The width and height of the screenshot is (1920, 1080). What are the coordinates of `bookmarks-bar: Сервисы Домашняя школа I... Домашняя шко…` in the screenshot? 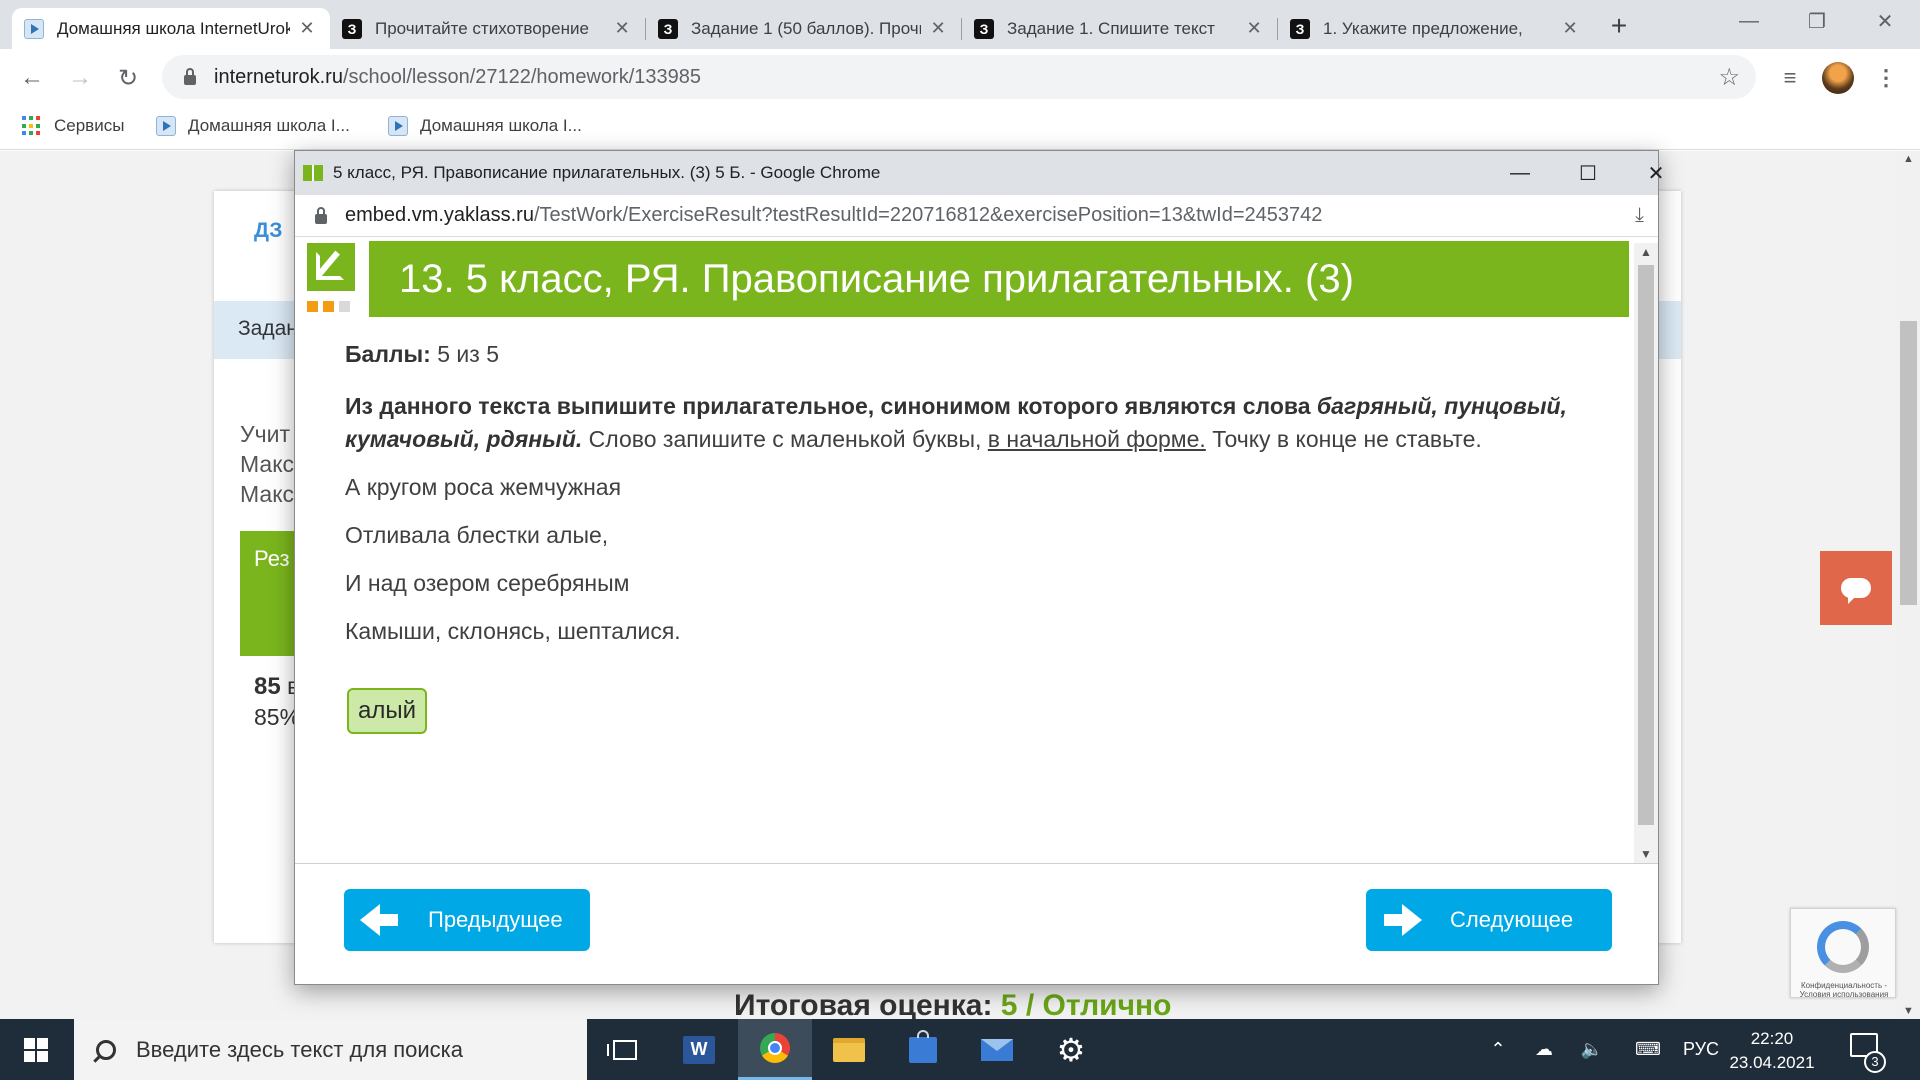 It's located at (960, 128).